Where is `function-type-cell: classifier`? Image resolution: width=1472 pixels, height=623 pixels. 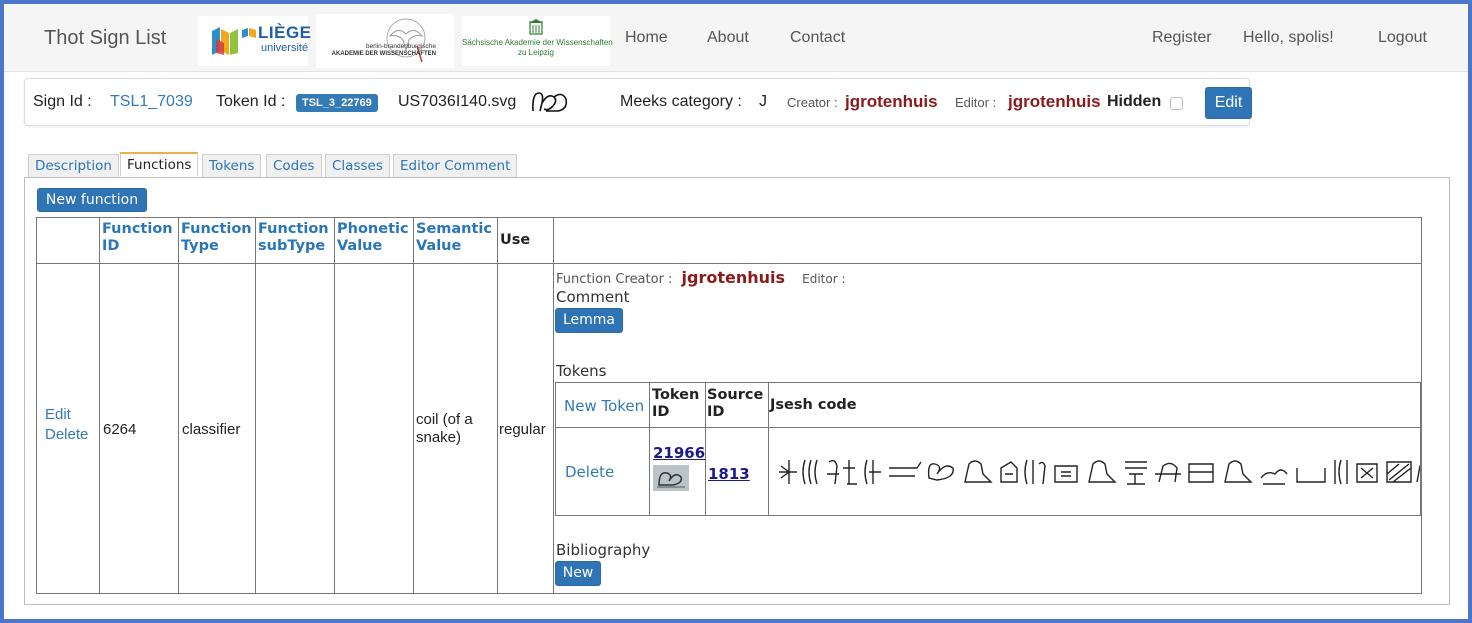 function-type-cell: classifier is located at coordinates (217, 428).